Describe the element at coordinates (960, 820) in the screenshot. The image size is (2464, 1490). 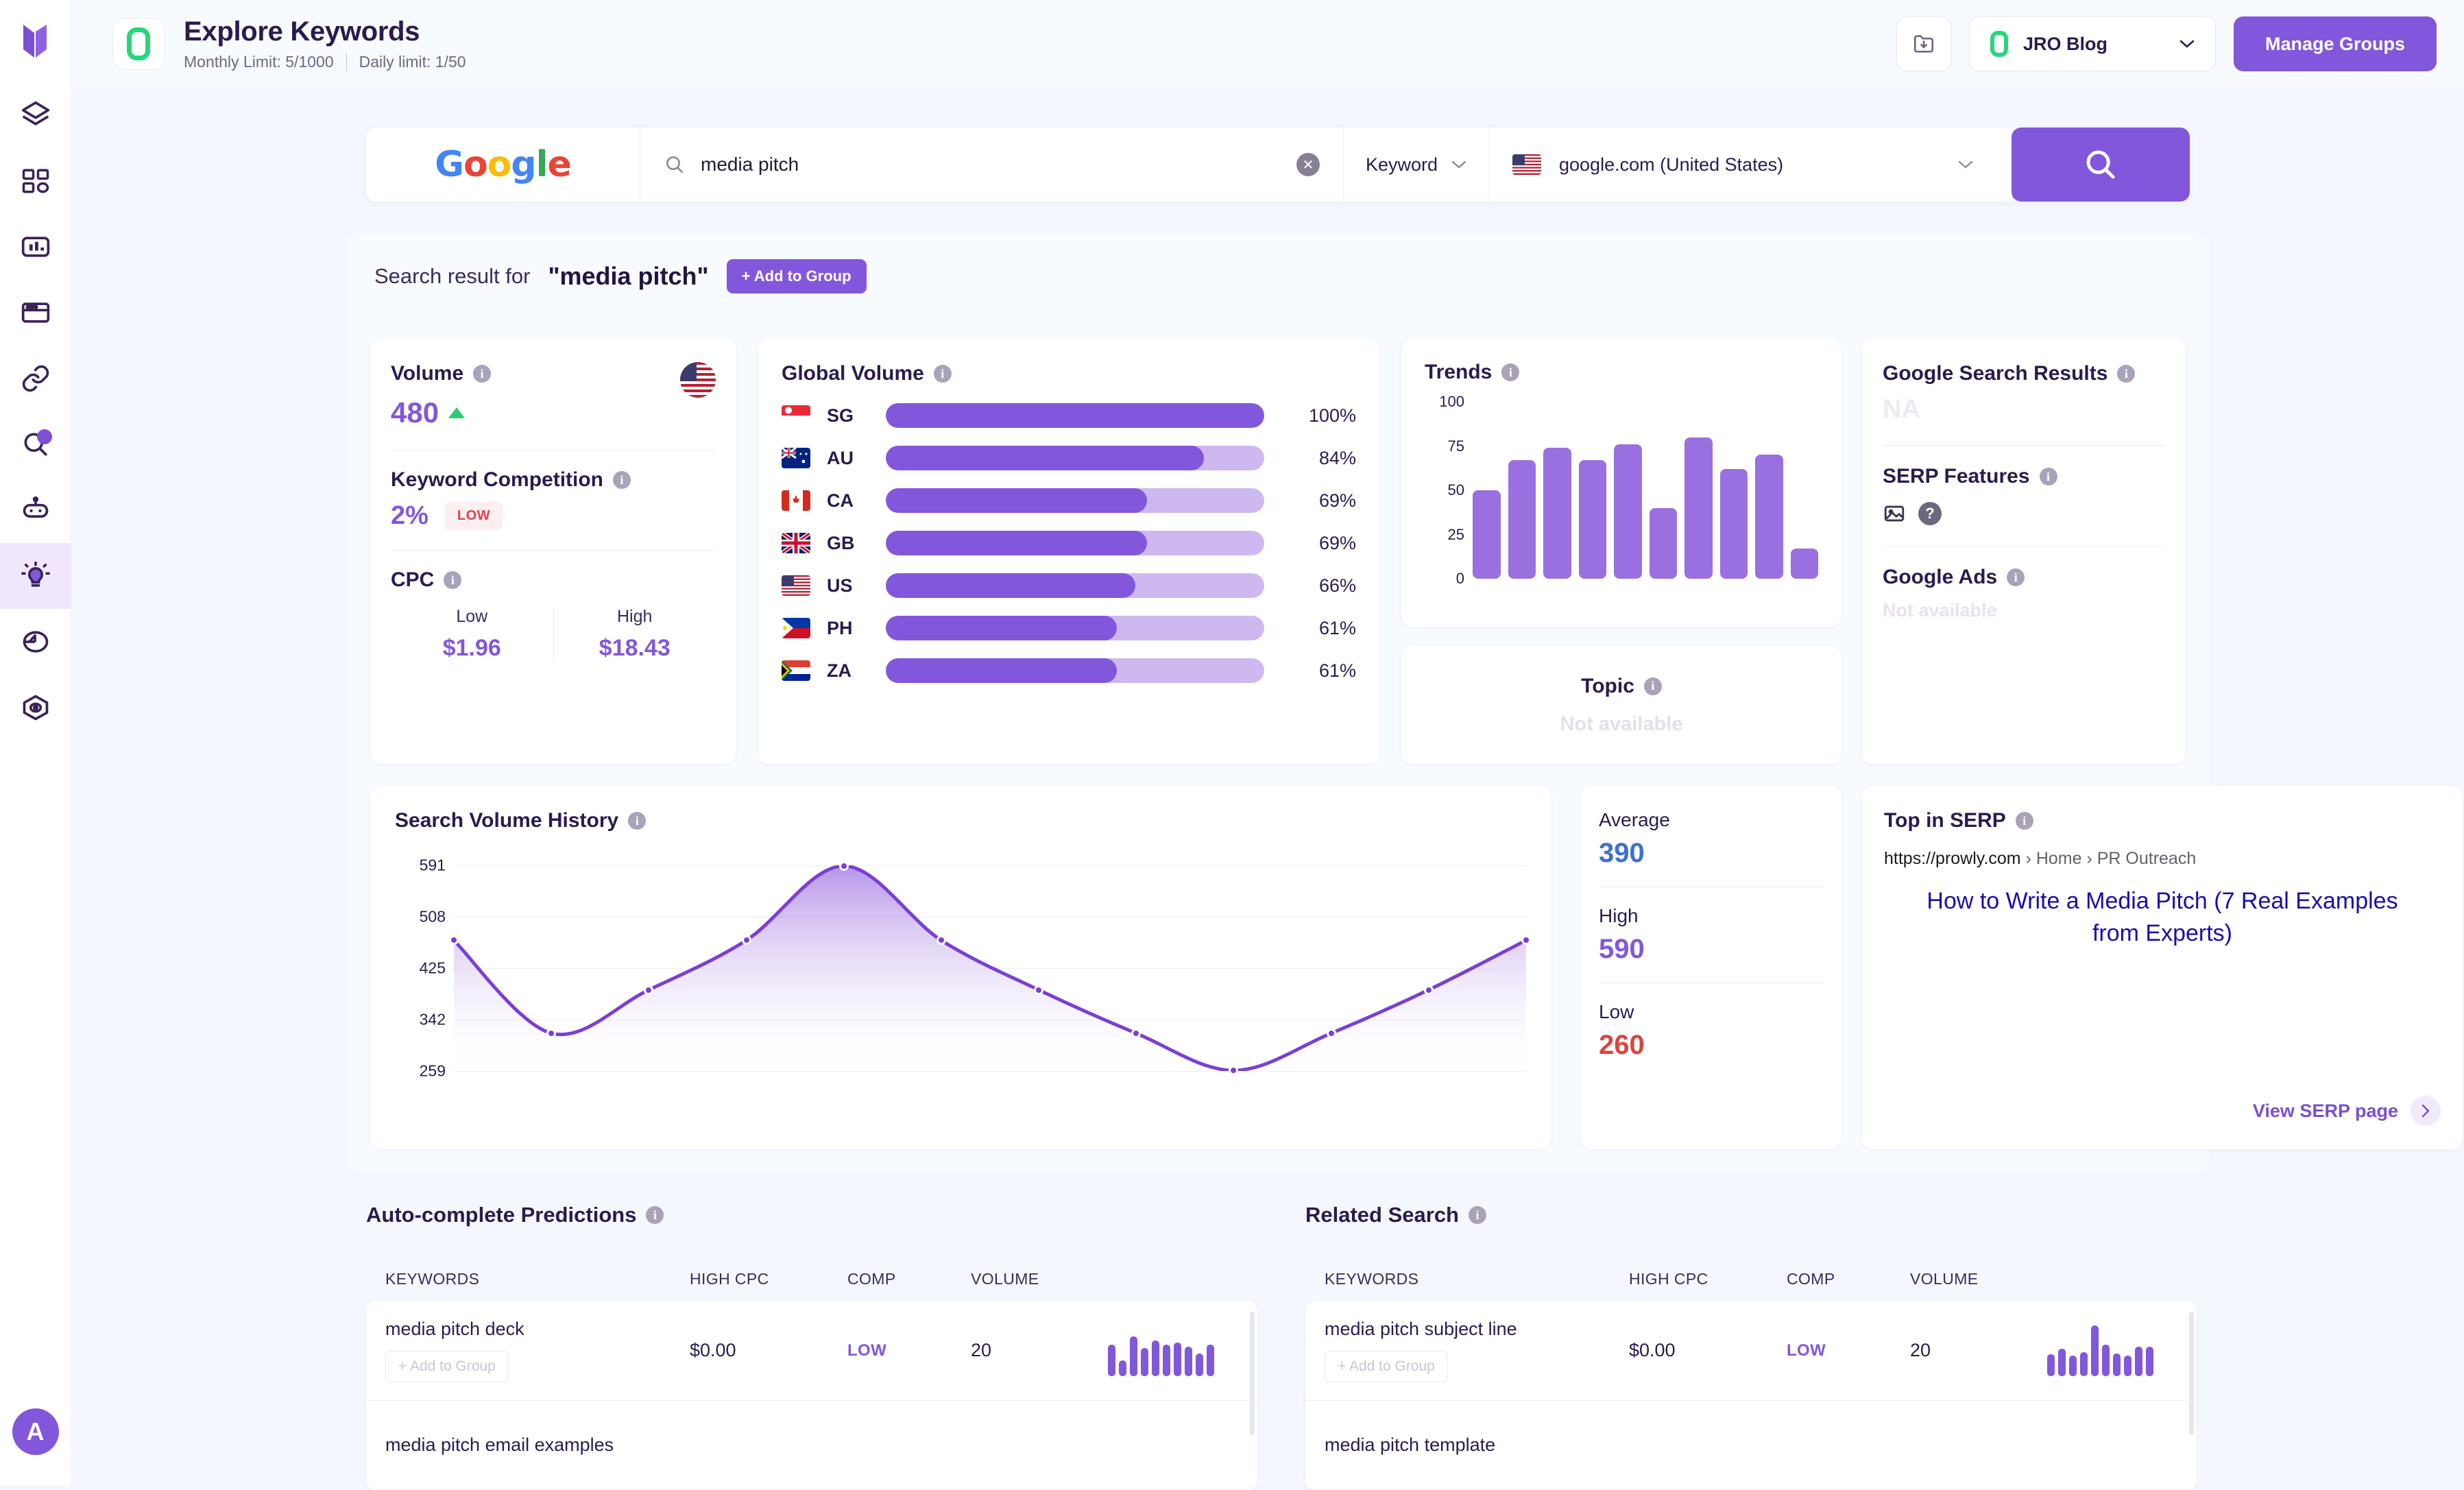
I see `search-volume-history-title: Search Volume History i` at that location.